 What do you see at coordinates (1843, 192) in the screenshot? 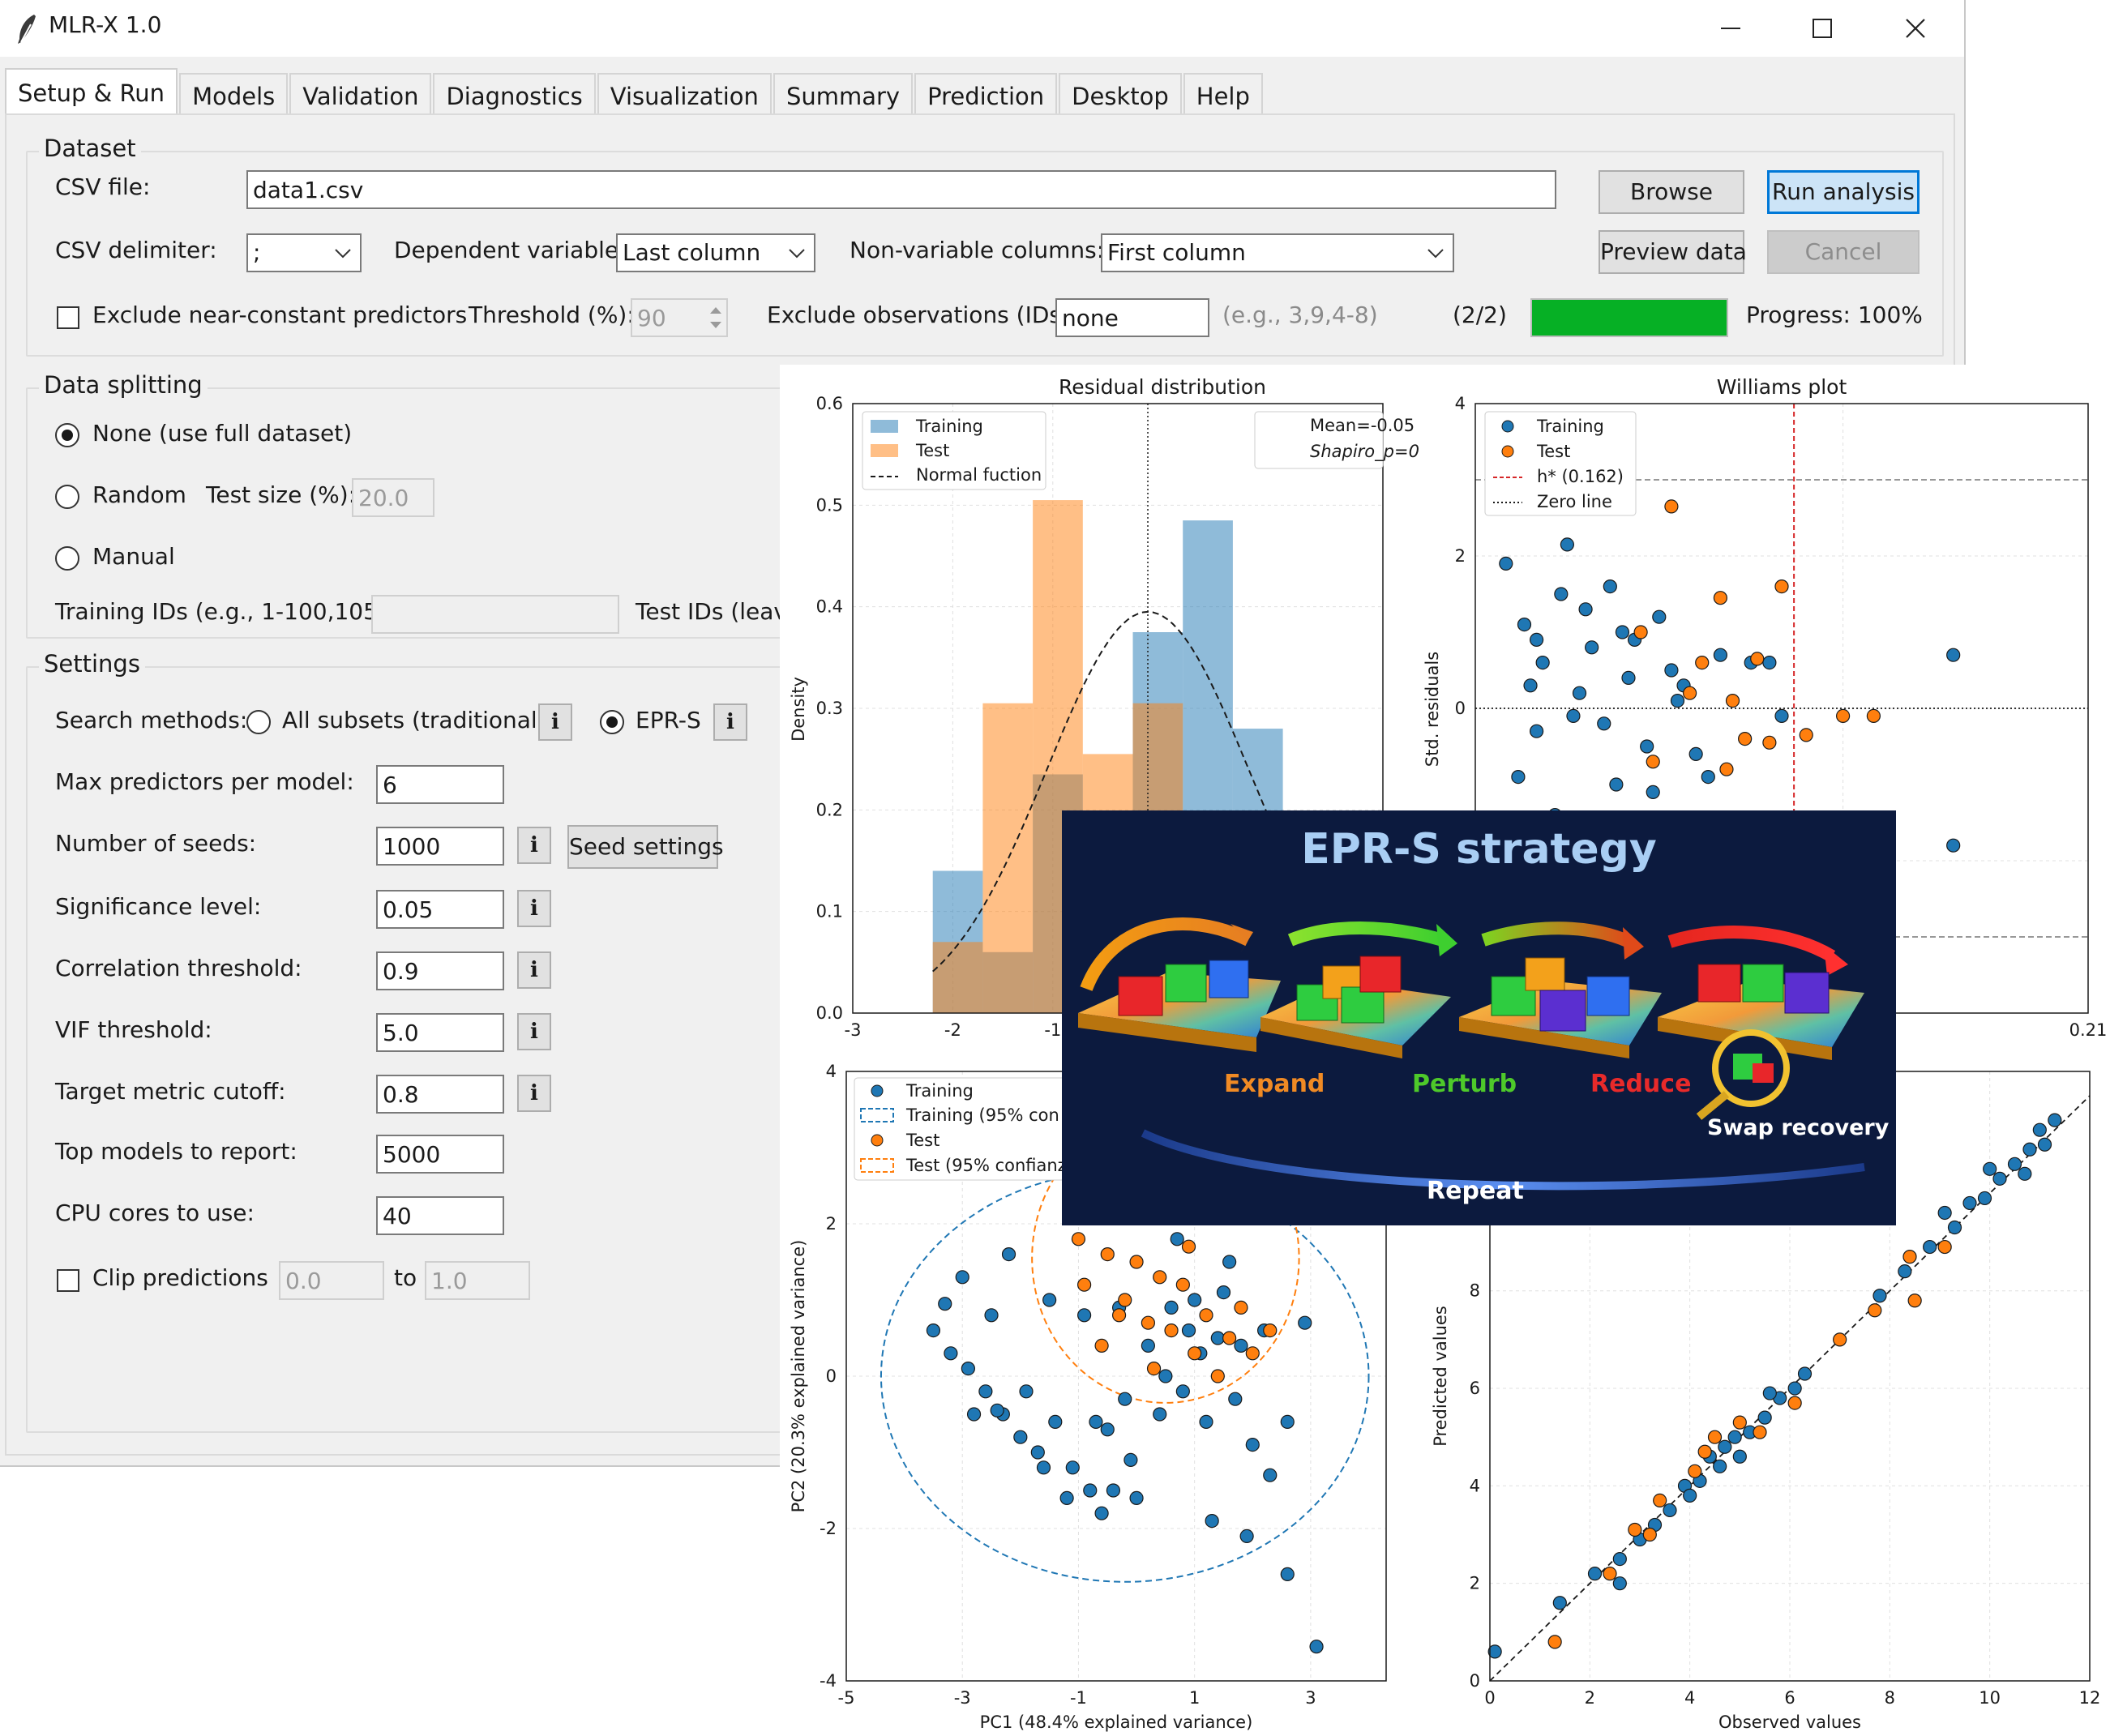
I see `run-analysis-button: Run analysis` at bounding box center [1843, 192].